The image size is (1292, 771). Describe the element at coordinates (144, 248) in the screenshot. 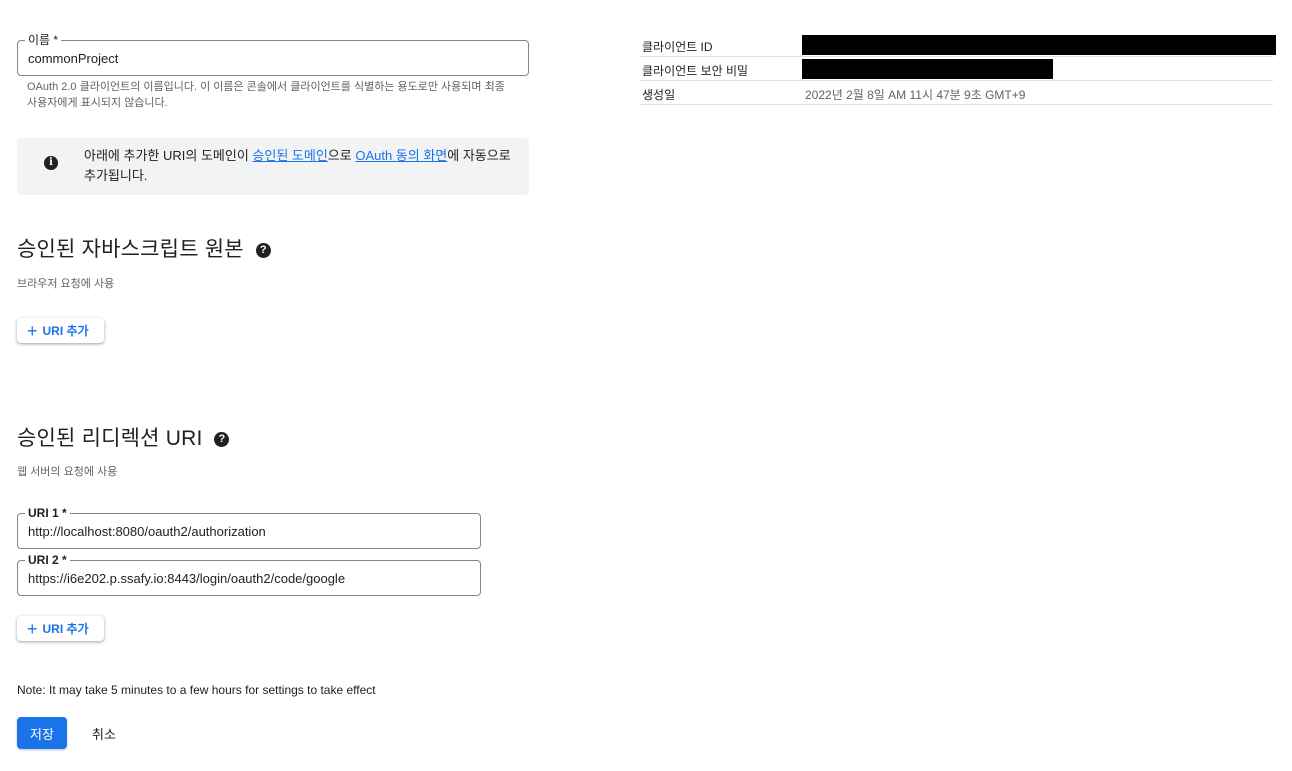

I see `js-origins-title: 승인된 자바스크립트 원본?` at that location.